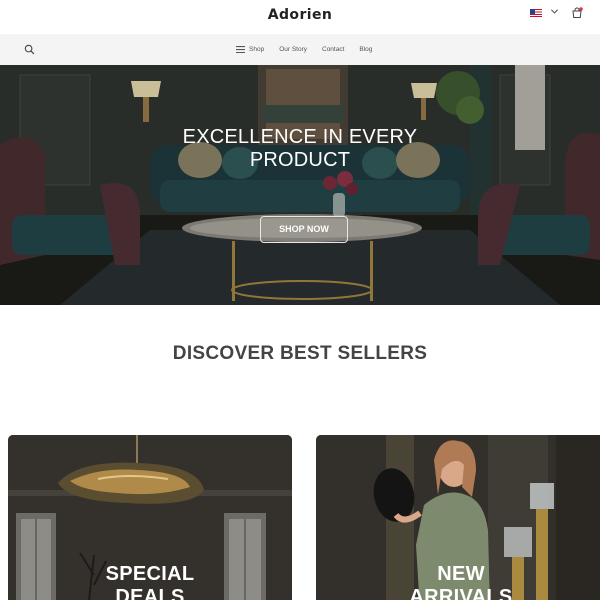  Describe the element at coordinates (150, 574) in the screenshot. I see `card-label-line-1: SPECIAL` at that location.